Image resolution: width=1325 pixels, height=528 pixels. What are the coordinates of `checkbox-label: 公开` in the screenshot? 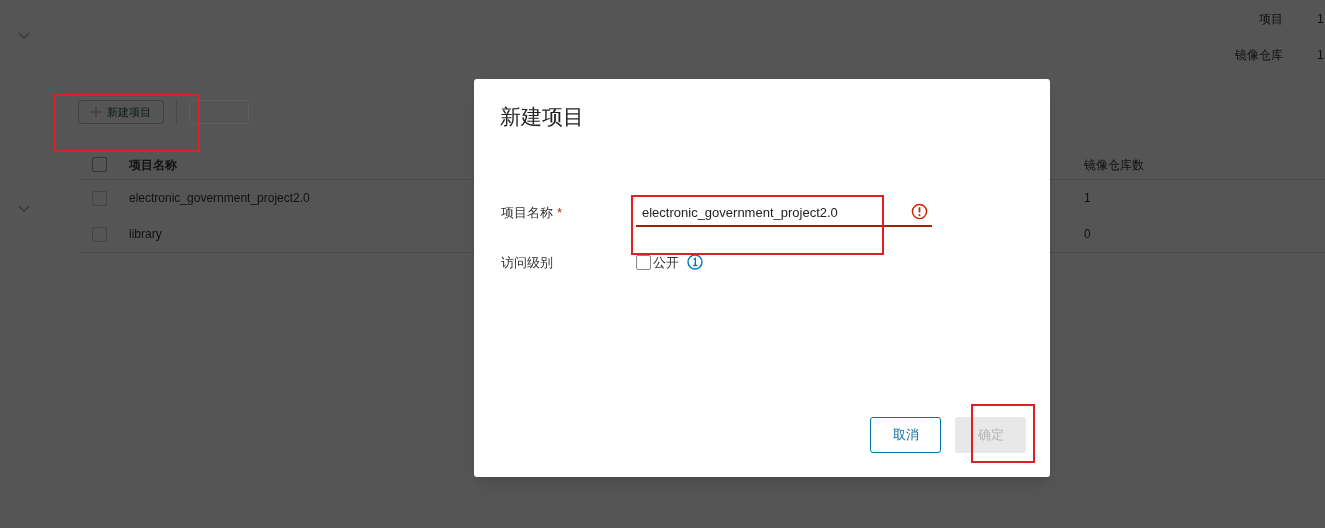 It's located at (666, 262).